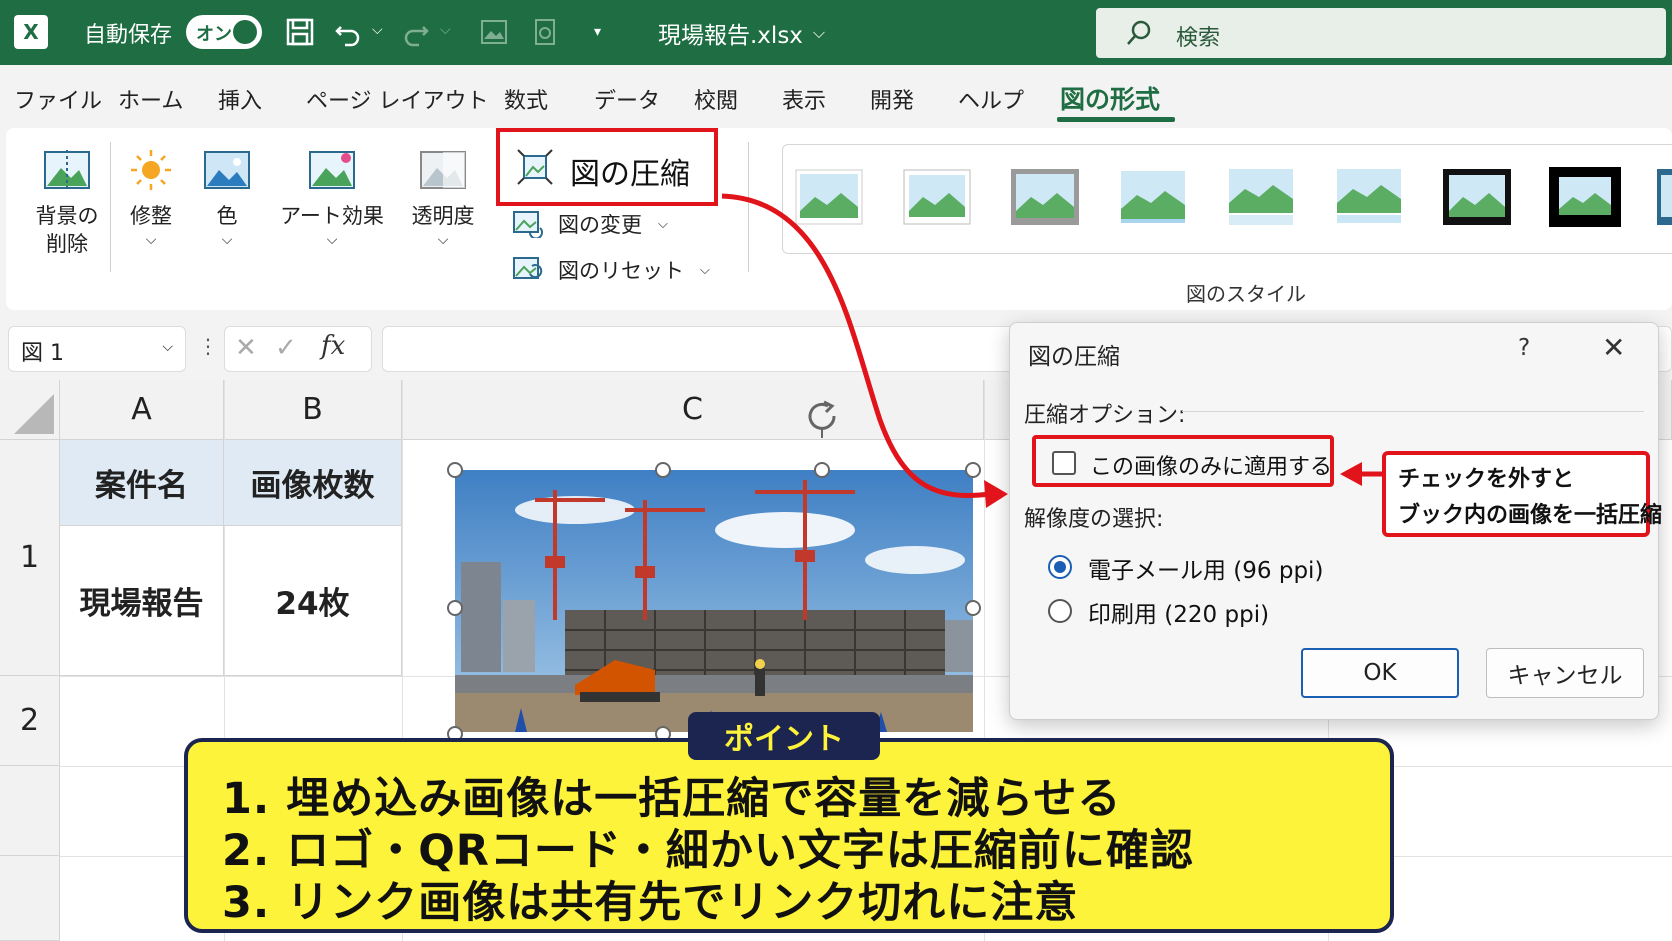 This screenshot has width=1672, height=941. Describe the element at coordinates (208, 346) in the screenshot. I see `more-options-icon: ⋮` at that location.